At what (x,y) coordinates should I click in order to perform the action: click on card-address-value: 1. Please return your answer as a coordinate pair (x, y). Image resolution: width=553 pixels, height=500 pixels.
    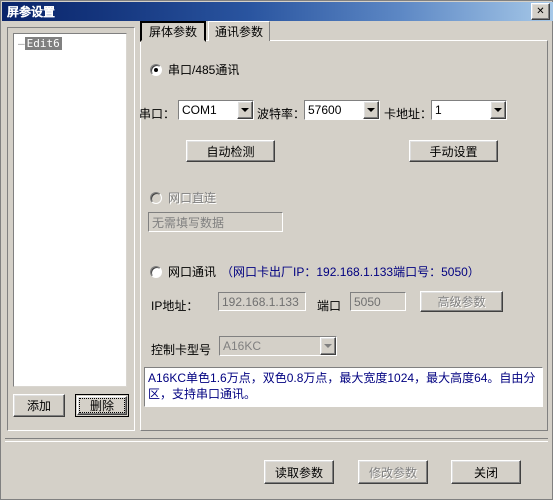
    Looking at the image, I should click on (438, 110).